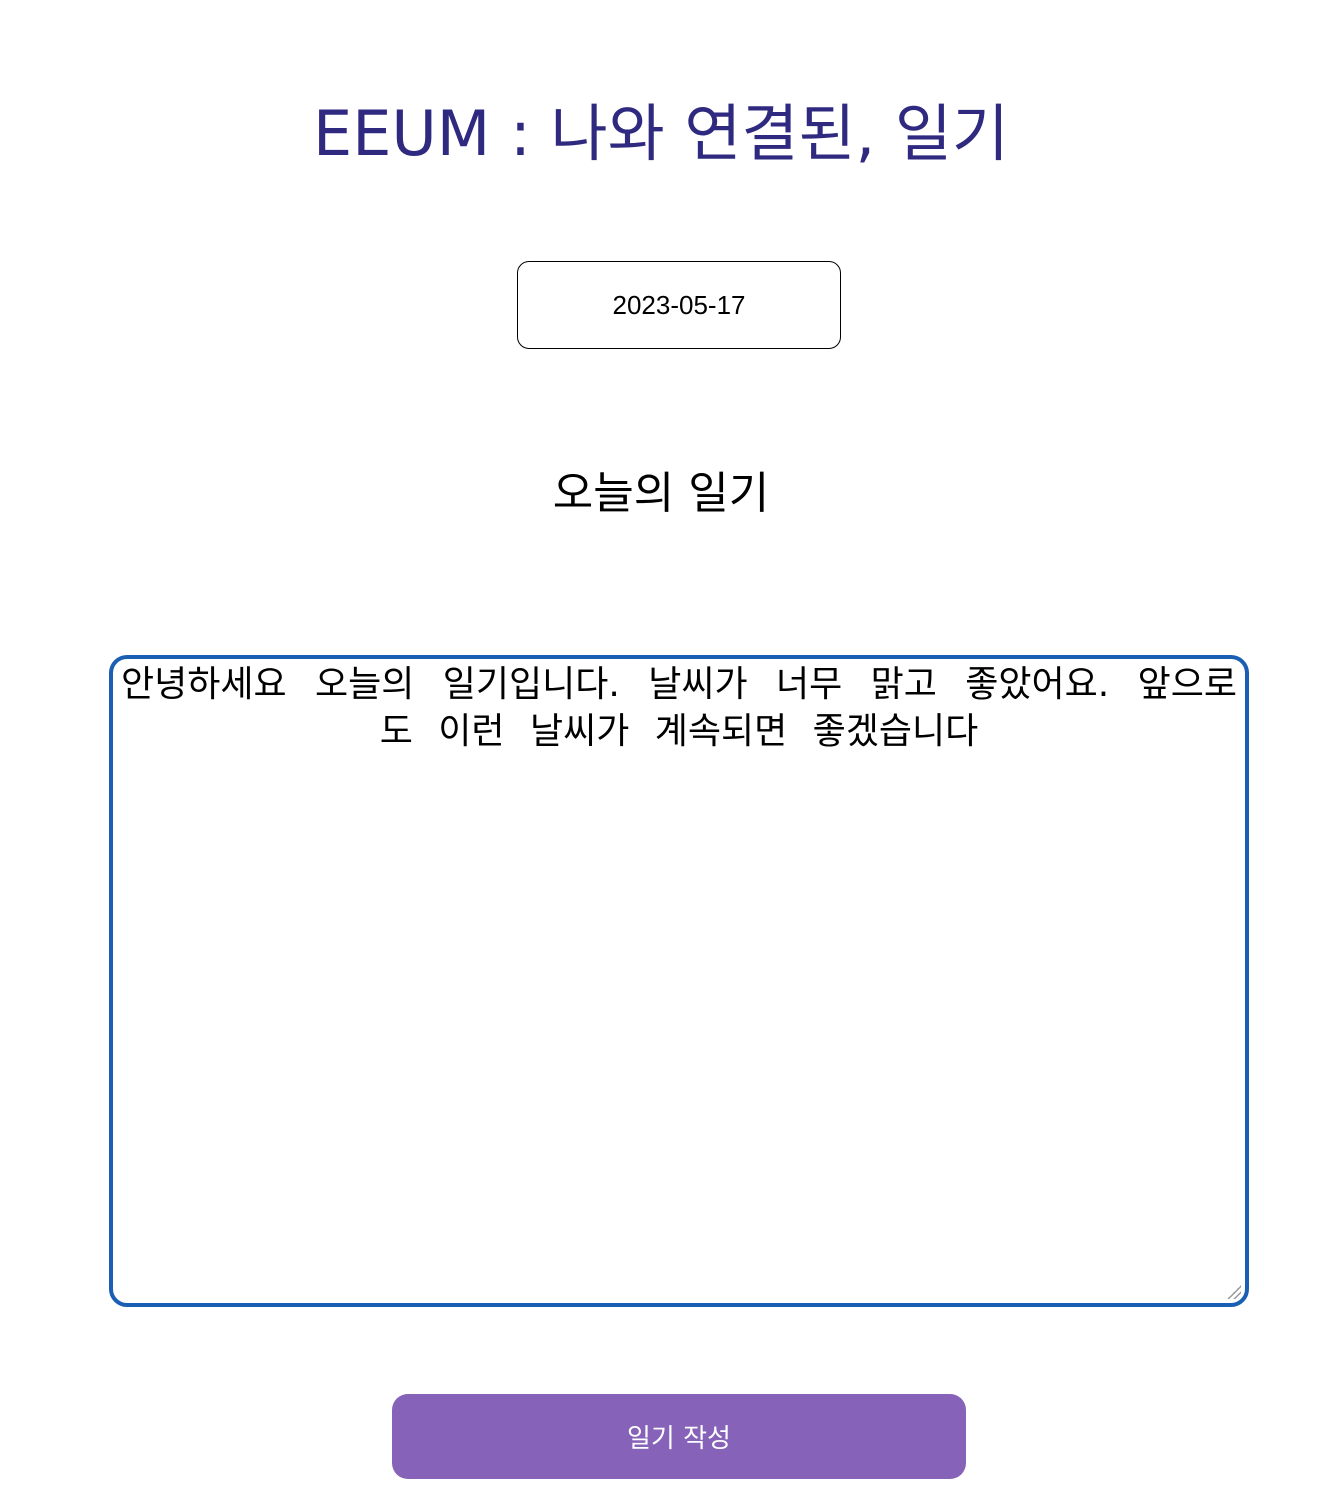 The image size is (1322, 1512). What do you see at coordinates (679, 1439) in the screenshot?
I see `write-diary-button-label: 일기 작성` at bounding box center [679, 1439].